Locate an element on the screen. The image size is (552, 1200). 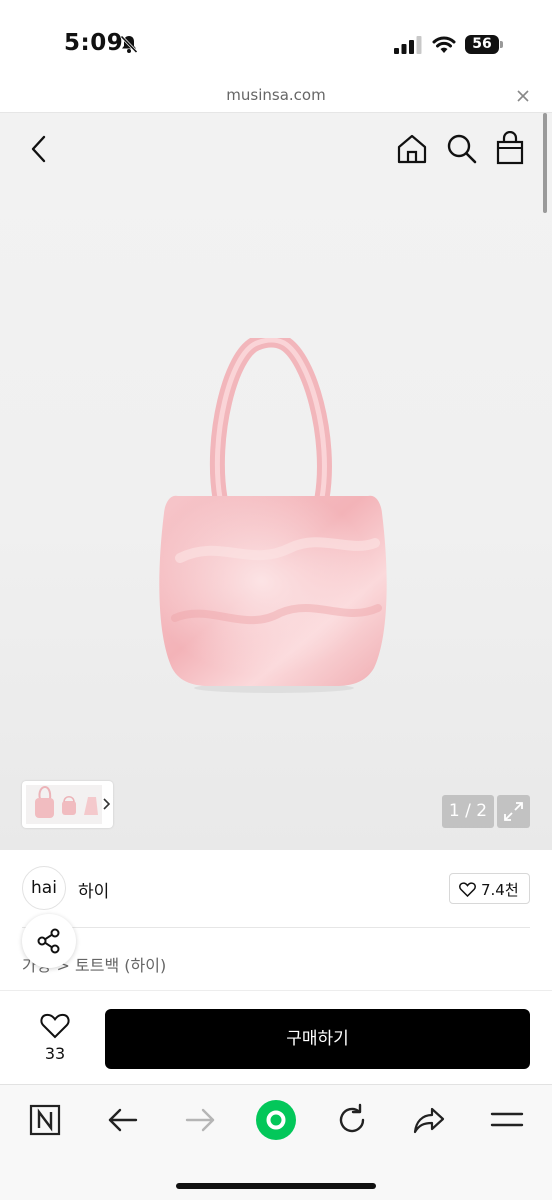
brand-like-button: 7.4천 is located at coordinates (489, 888).